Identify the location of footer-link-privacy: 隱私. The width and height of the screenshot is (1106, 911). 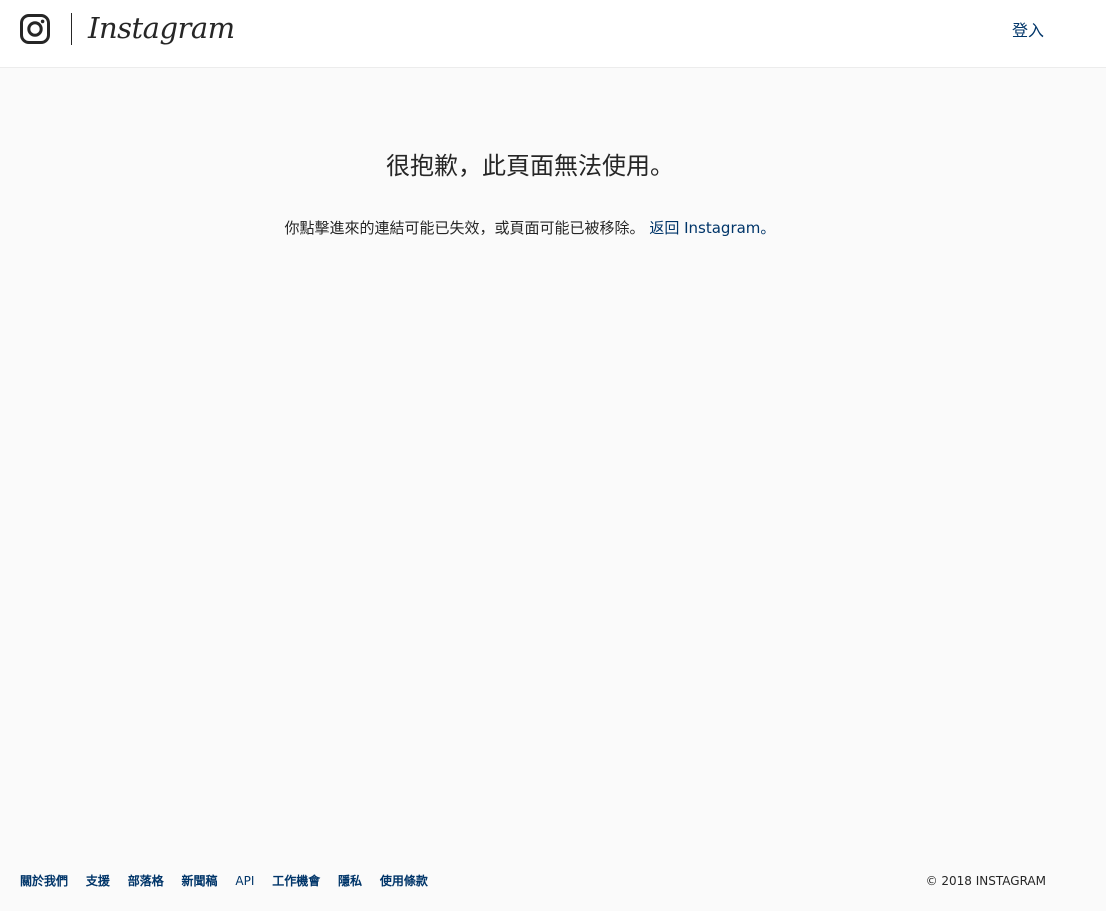
(350, 881).